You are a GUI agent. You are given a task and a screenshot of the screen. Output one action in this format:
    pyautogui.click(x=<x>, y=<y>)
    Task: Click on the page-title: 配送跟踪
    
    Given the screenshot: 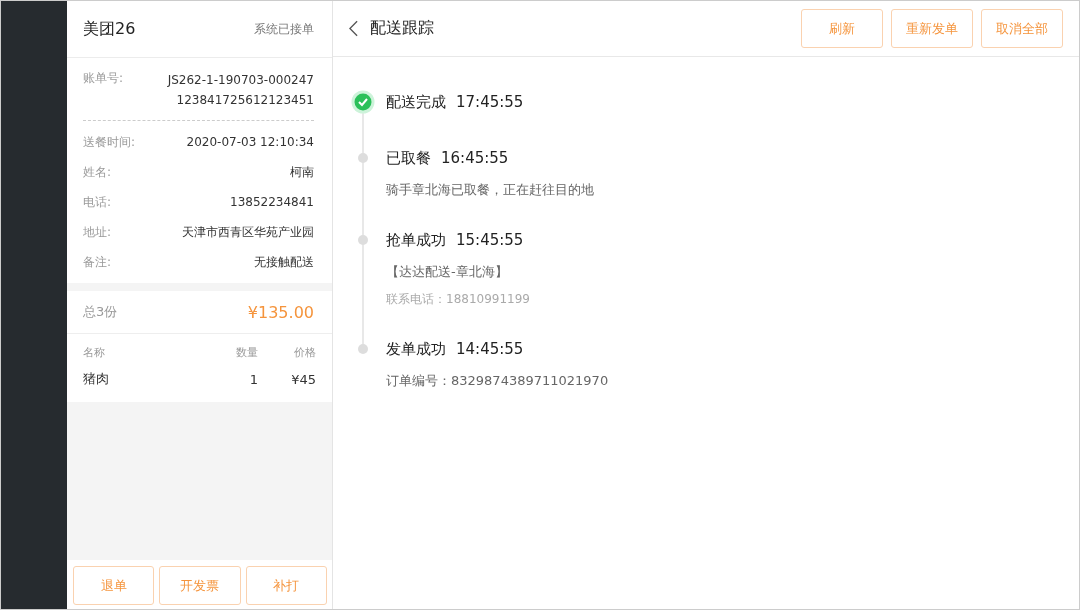 What is the action you would take?
    pyautogui.click(x=402, y=28)
    